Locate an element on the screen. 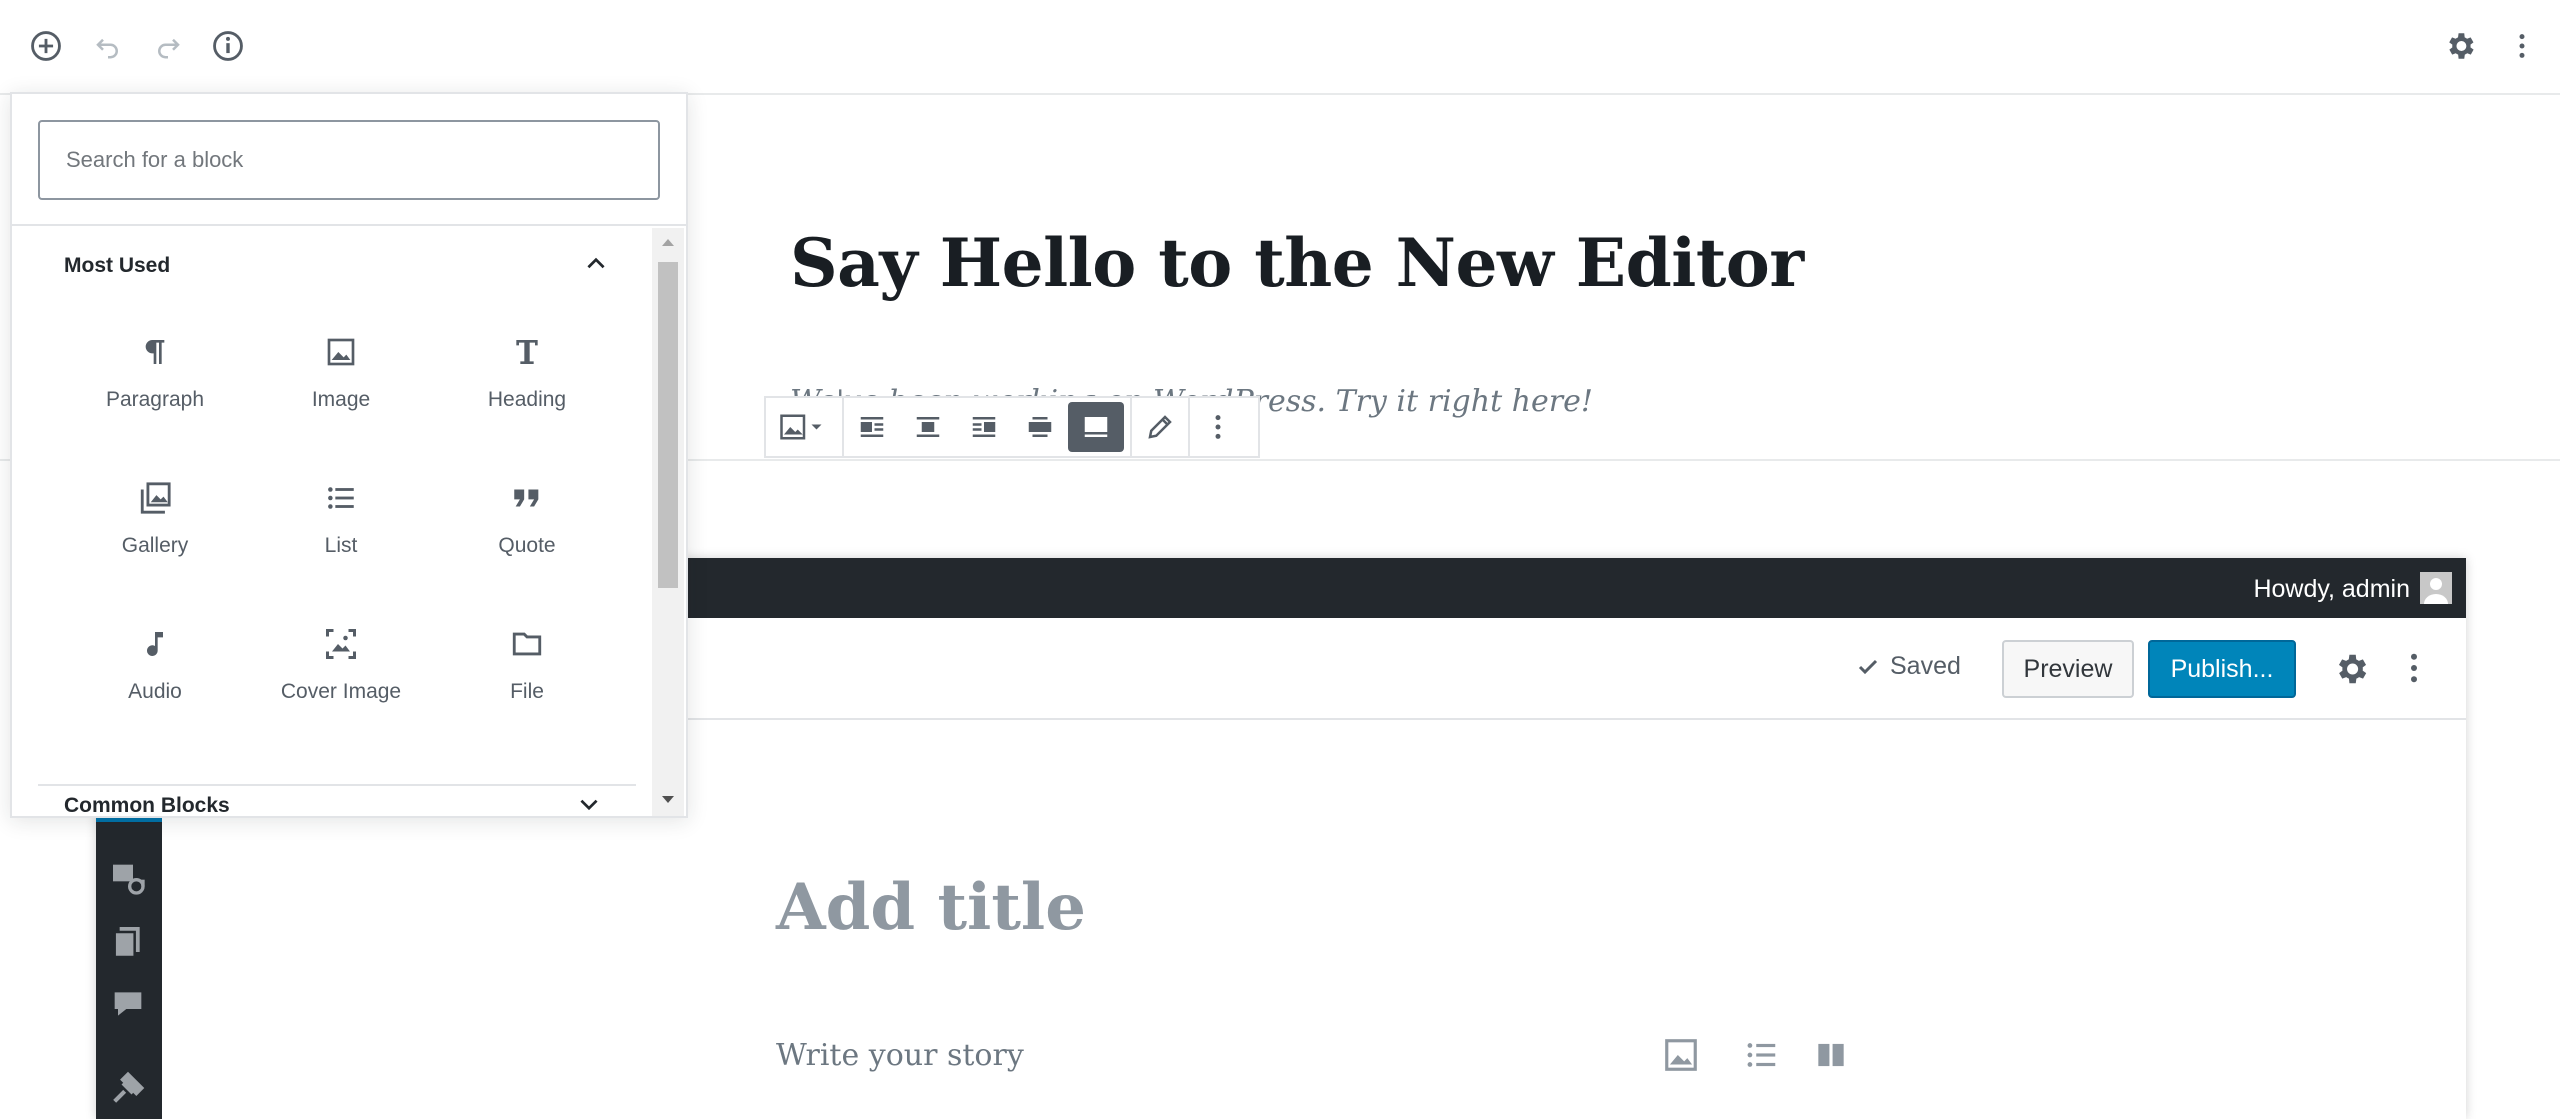 Image resolution: width=2560 pixels, height=1119 pixels. scroll-up-arrow-icon is located at coordinates (668, 242).